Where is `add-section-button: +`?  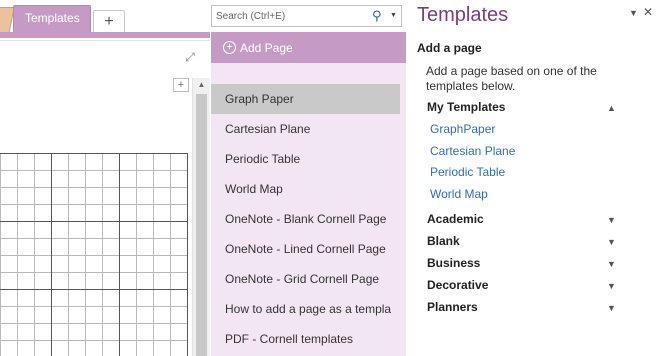 add-section-button: + is located at coordinates (109, 21).